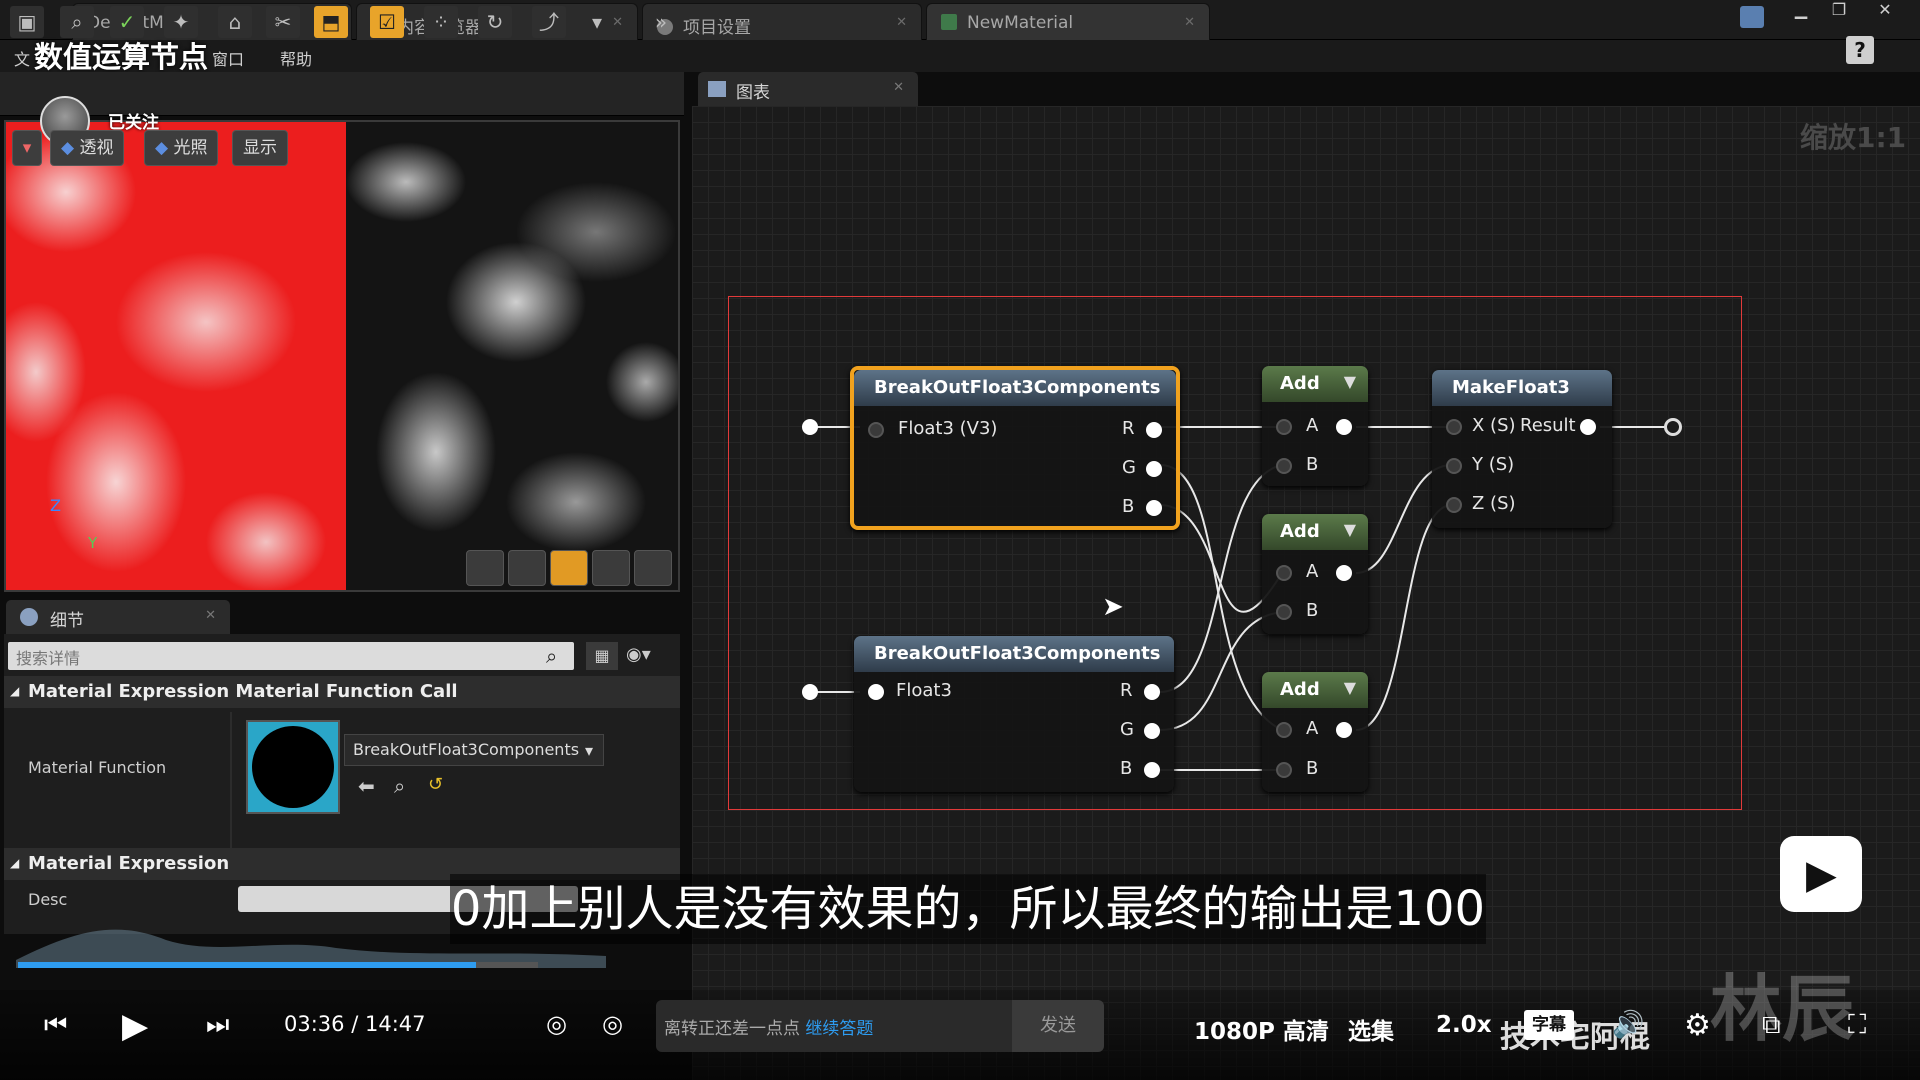 Image resolution: width=1920 pixels, height=1080 pixels. I want to click on node-title: MakeFloat3, so click(1522, 388).